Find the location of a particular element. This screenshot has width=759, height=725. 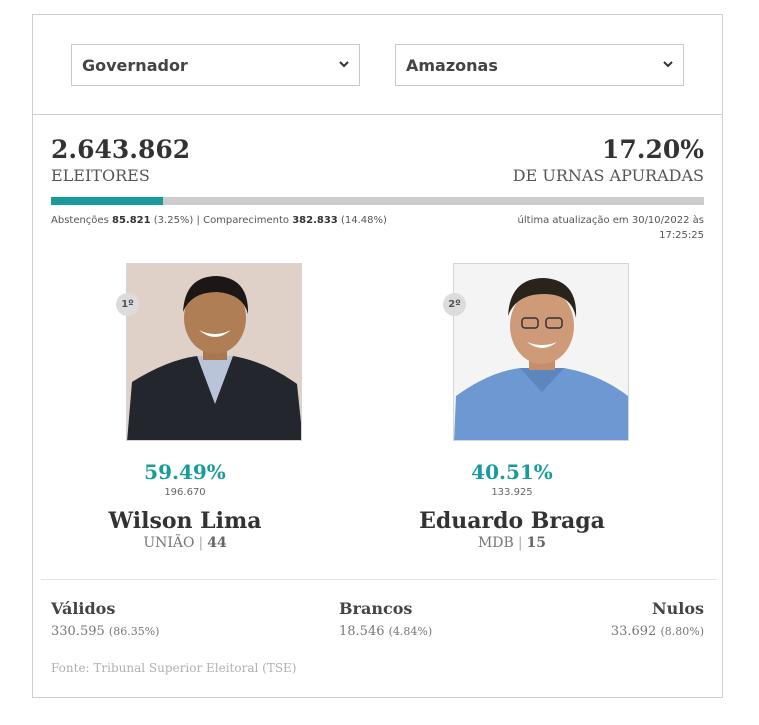

null-votes-value-line: 33.692 (8.80%) is located at coordinates (657, 631).